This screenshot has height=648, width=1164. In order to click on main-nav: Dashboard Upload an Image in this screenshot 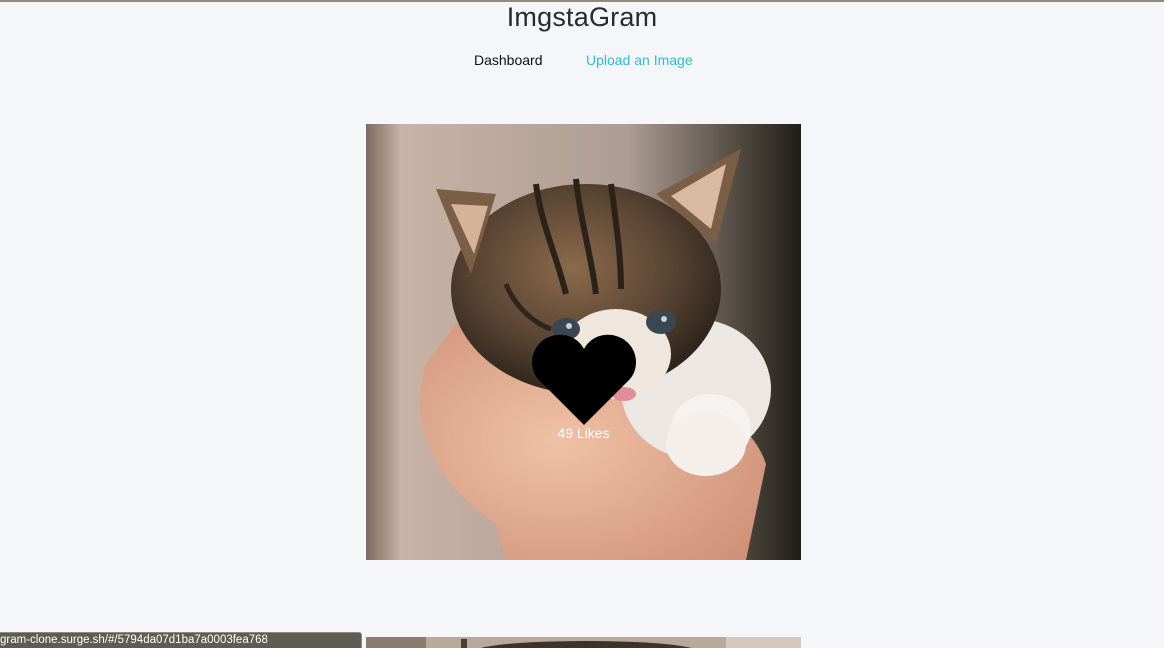, I will do `click(582, 61)`.